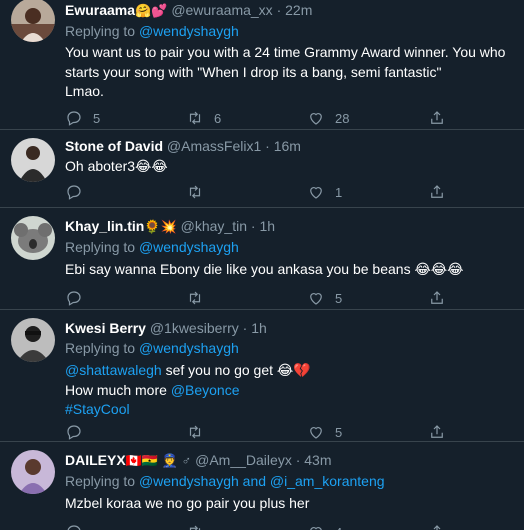 The image size is (524, 530). Describe the element at coordinates (289, 226) in the screenshot. I see `tweet-header: Khay_lin.tin🌻💥 @khay_tin · 1h` at that location.